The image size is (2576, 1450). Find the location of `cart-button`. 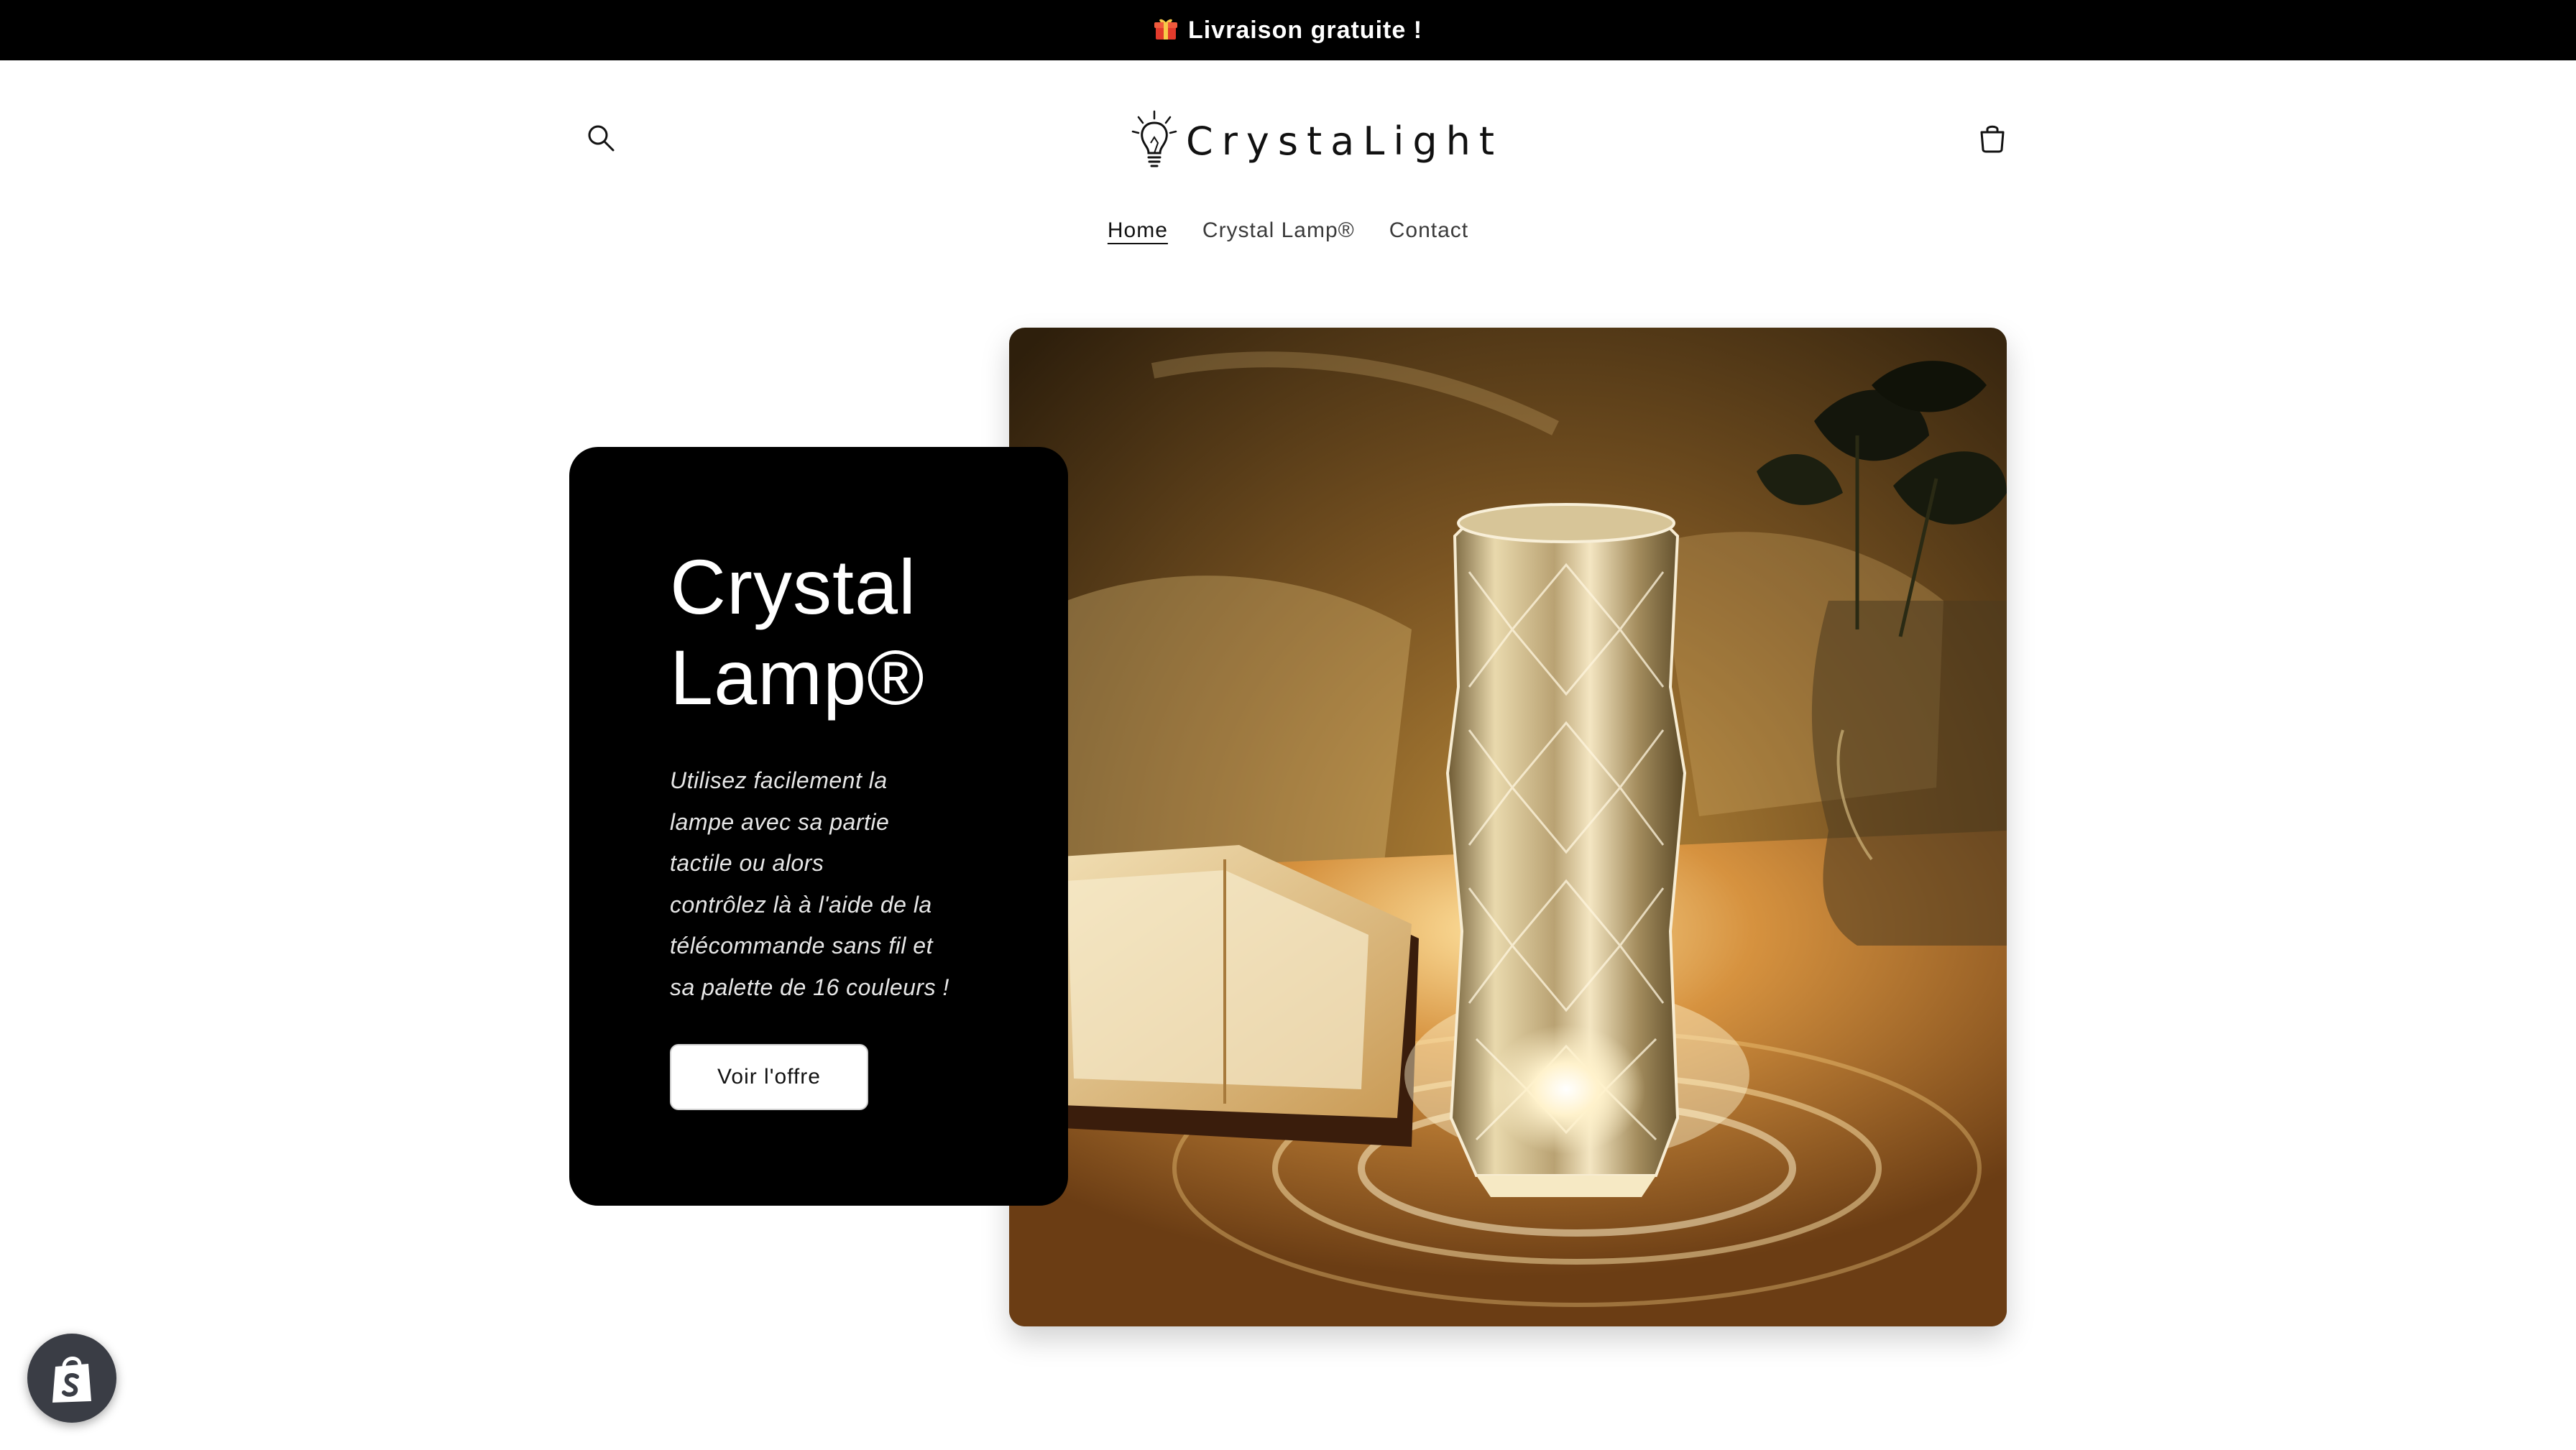

cart-button is located at coordinates (1992, 138).